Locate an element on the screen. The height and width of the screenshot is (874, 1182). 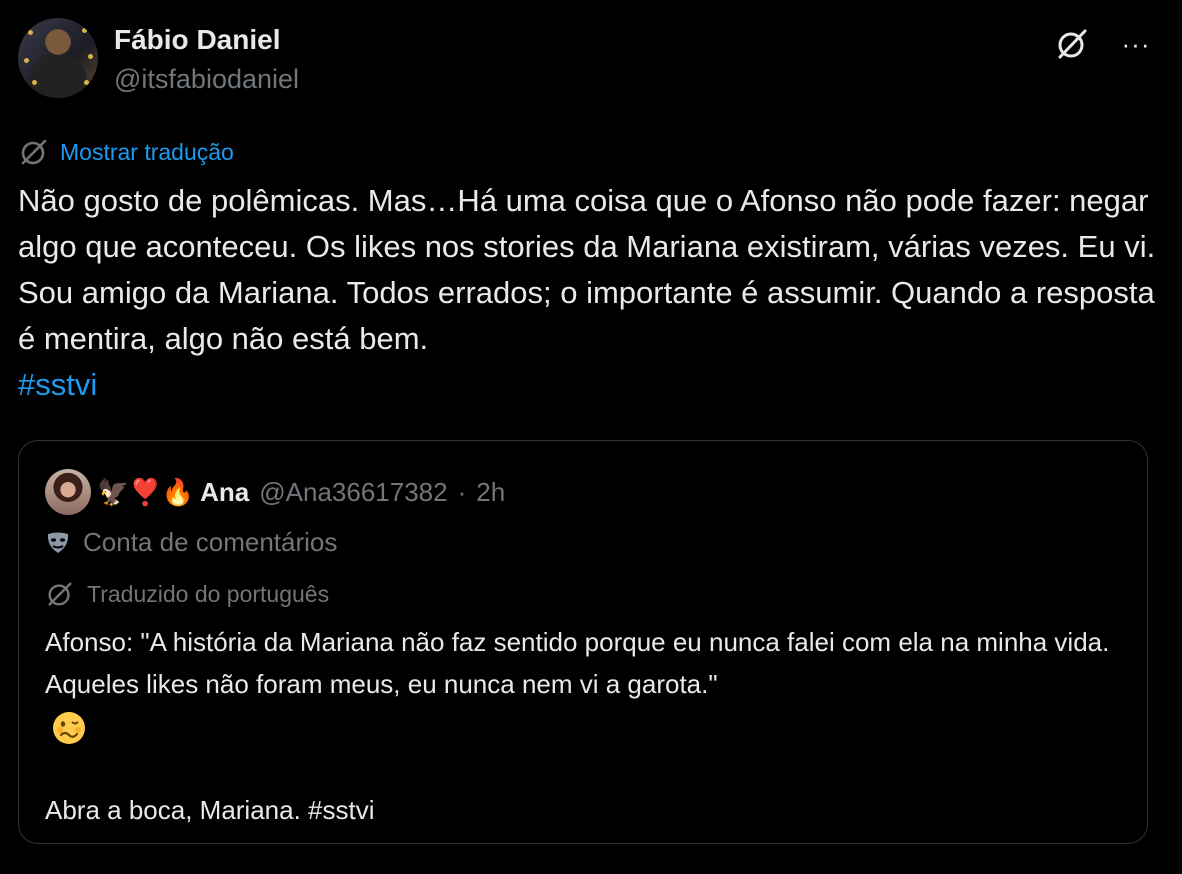
show-translation: Mostrar tradução is located at coordinates (126, 152).